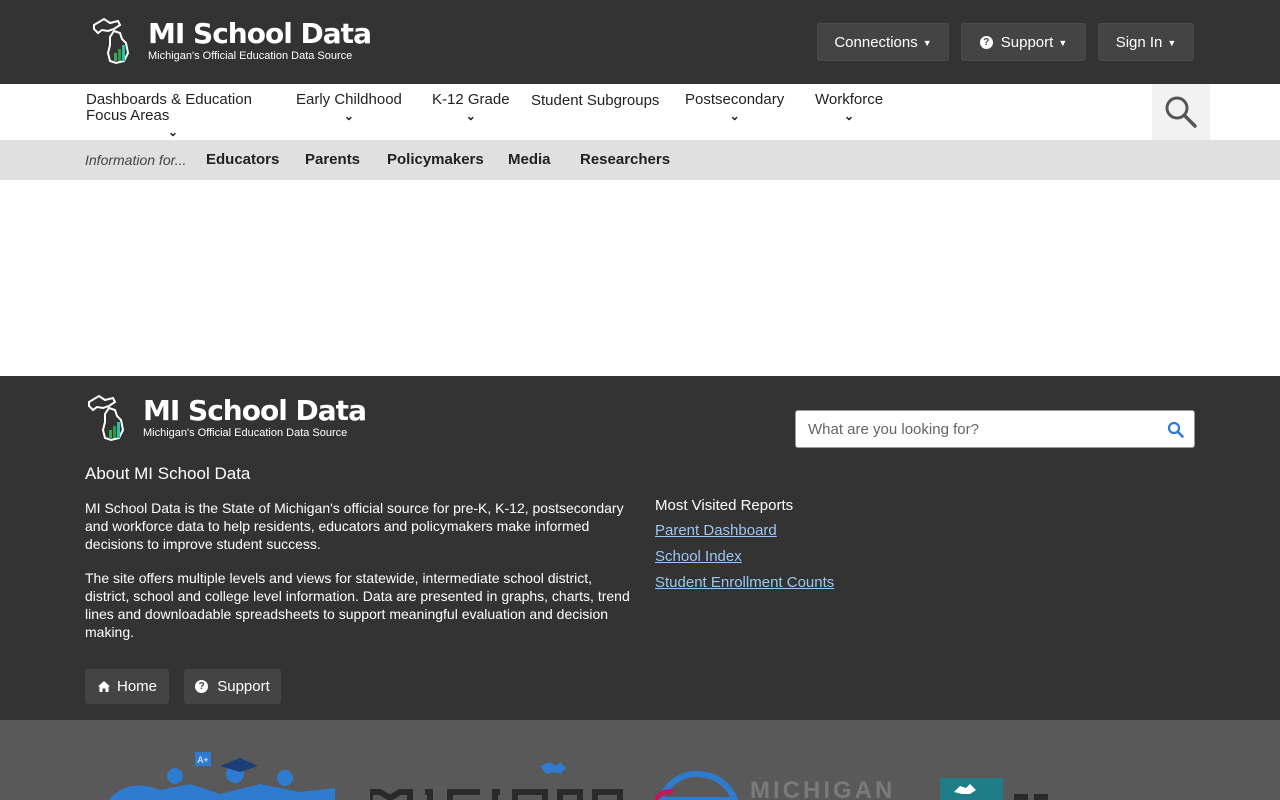 This screenshot has height=800, width=1280. Describe the element at coordinates (735, 99) in the screenshot. I see `nav-item-label: Postsecondary` at that location.